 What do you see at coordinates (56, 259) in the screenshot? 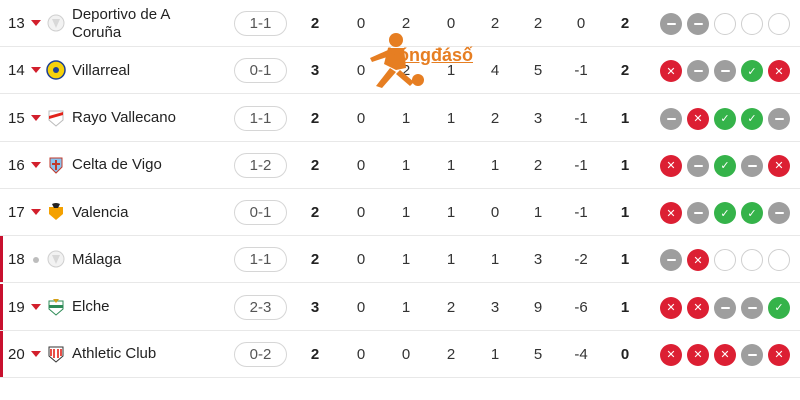
I see `malaga-crest-icon` at bounding box center [56, 259].